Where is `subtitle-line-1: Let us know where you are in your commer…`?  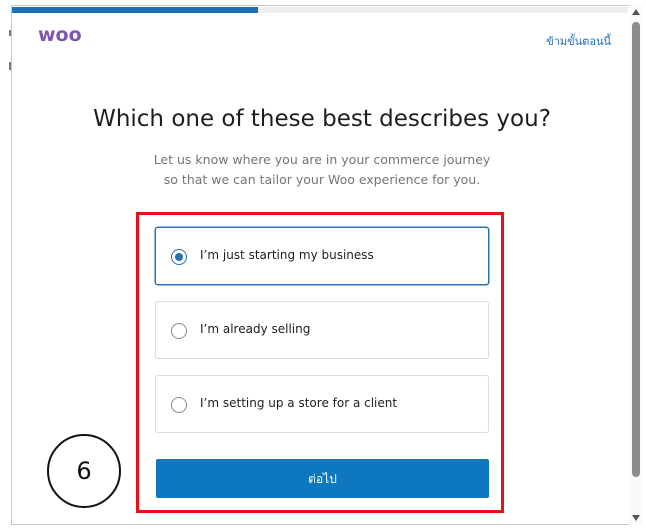
subtitle-line-1: Let us know where you are in your commer… is located at coordinates (322, 159).